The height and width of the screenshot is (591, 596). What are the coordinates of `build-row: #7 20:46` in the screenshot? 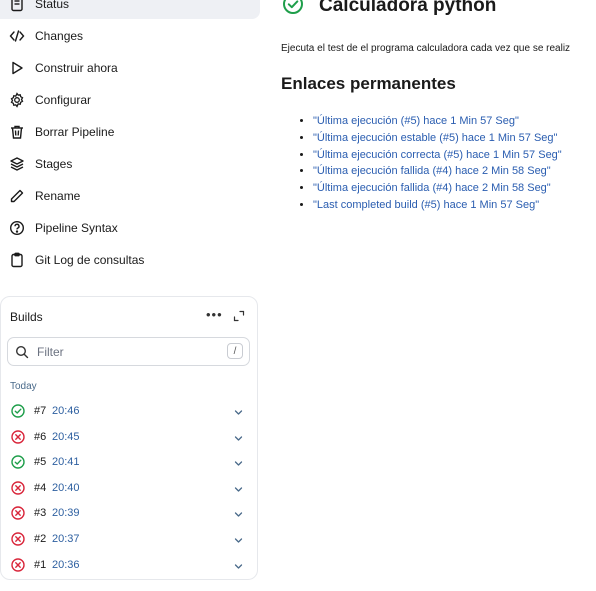 It's located at (129, 411).